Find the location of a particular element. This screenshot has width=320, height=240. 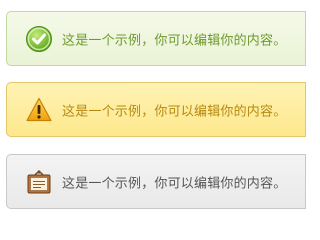

check-circle-icon is located at coordinates (39, 39).